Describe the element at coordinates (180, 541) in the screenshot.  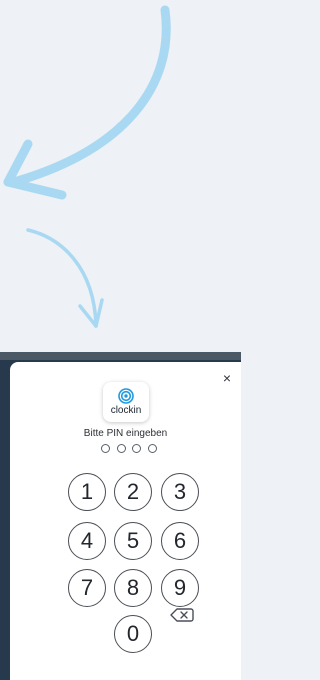
I see `key-6: 6` at that location.